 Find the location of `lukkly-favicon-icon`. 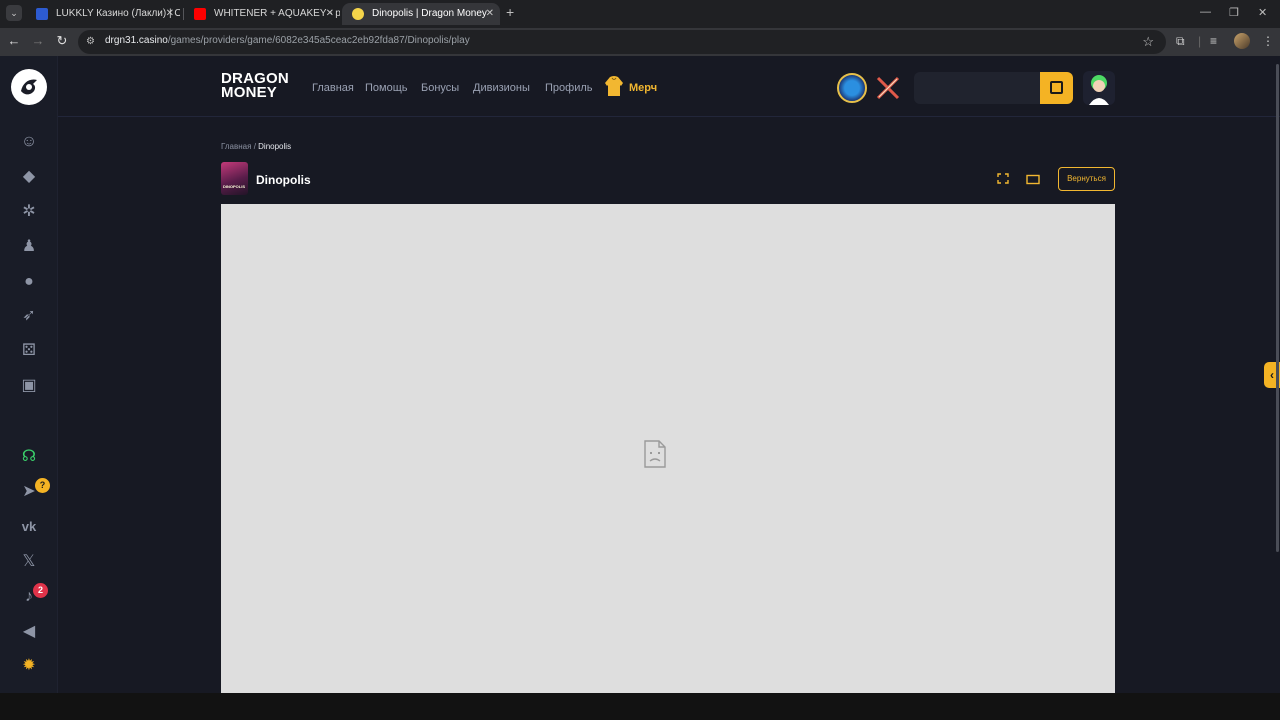

lukkly-favicon-icon is located at coordinates (42, 14).